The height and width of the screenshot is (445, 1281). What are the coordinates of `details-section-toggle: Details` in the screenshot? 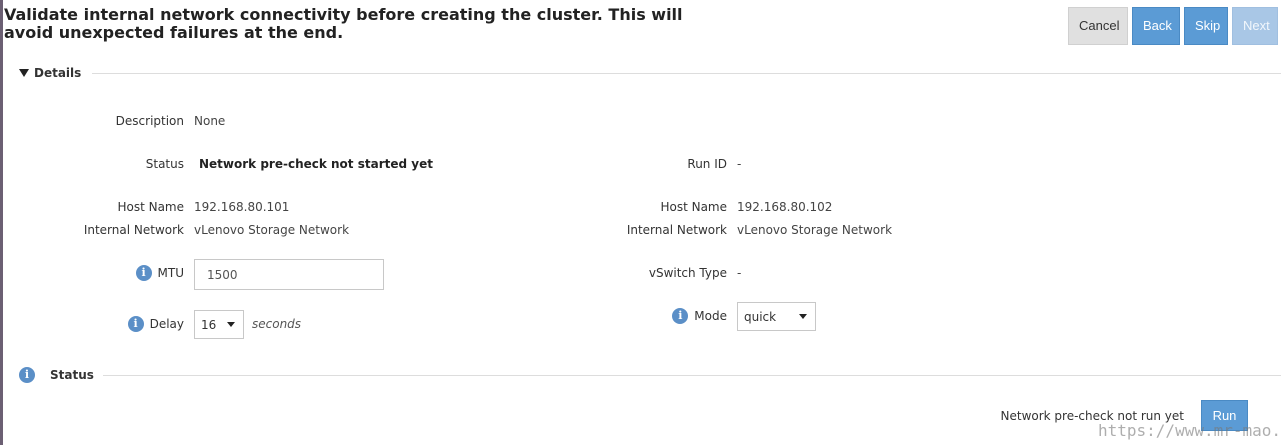 It's located at (50, 73).